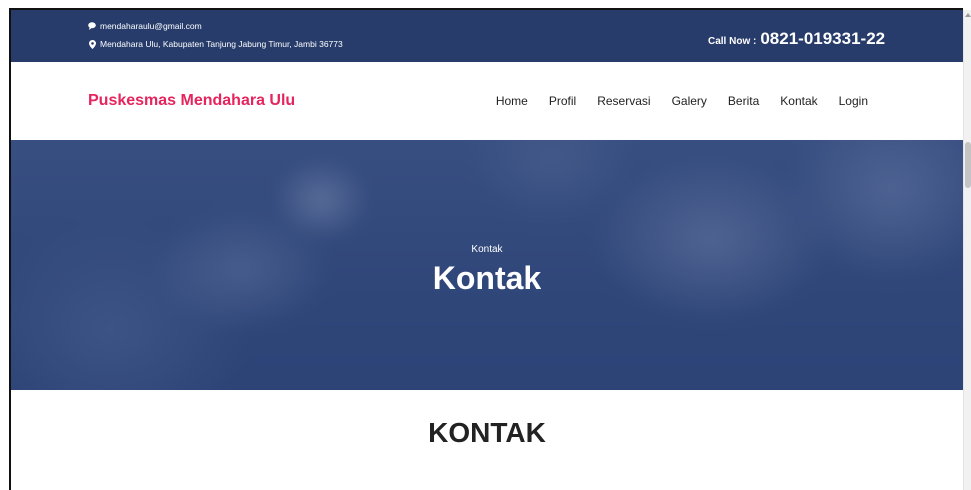 The height and width of the screenshot is (490, 971). I want to click on nav-item-login: Login, so click(853, 101).